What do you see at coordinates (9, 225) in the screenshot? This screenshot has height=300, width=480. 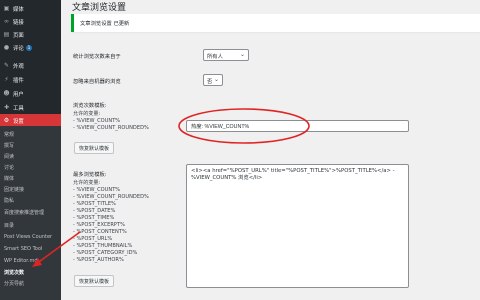 I see `submenu-item-toc: 目录` at bounding box center [9, 225].